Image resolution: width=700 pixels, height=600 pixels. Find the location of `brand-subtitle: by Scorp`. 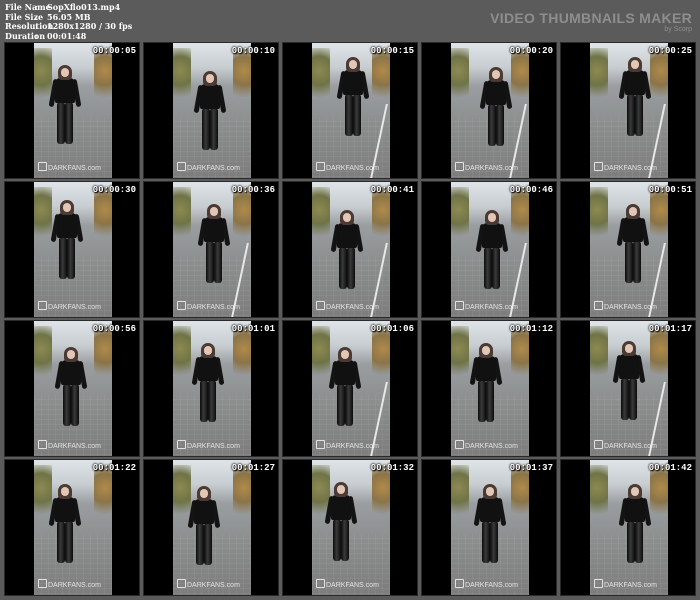

brand-subtitle: by Scorp is located at coordinates (678, 29).